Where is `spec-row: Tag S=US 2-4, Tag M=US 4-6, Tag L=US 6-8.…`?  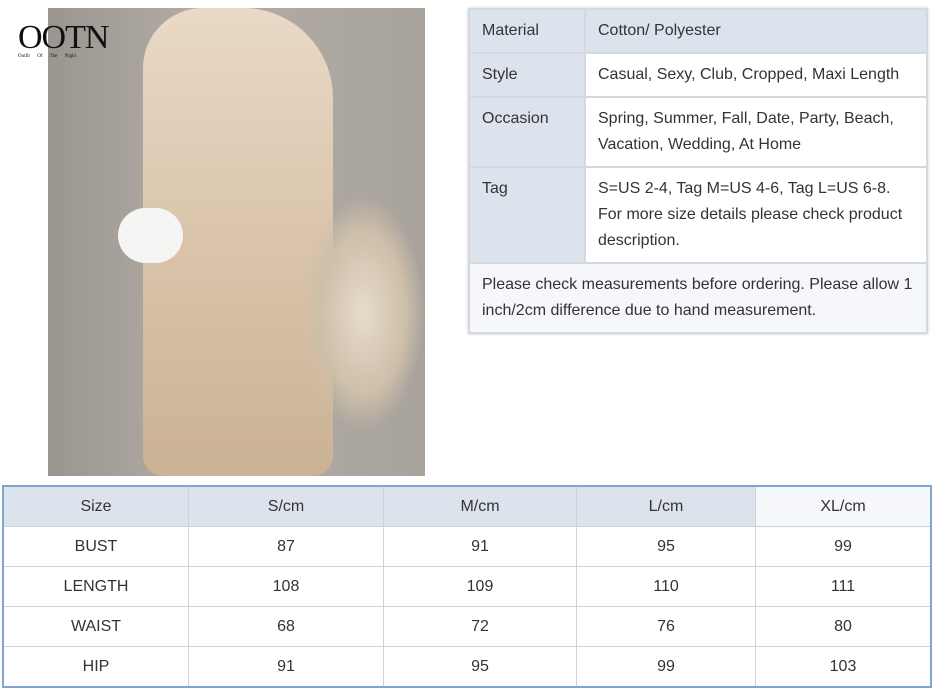 spec-row: Tag S=US 2-4, Tag M=US 4-6, Tag L=US 6-8.… is located at coordinates (698, 215).